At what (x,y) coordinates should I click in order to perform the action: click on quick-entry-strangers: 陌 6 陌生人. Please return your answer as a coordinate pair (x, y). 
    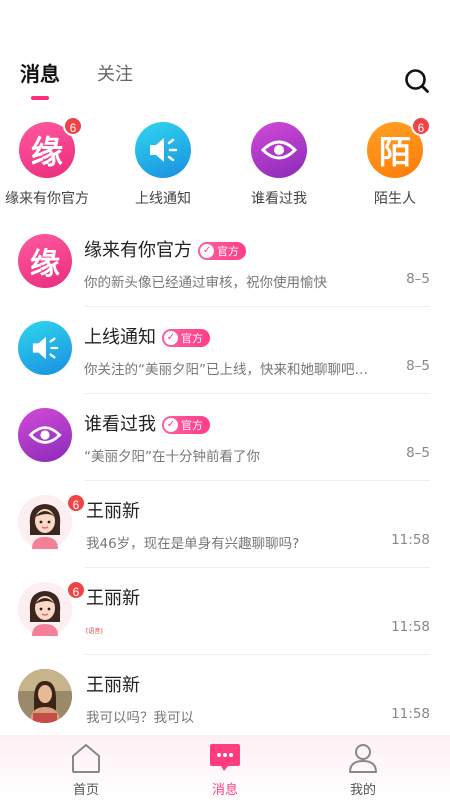
    Looking at the image, I should click on (395, 162).